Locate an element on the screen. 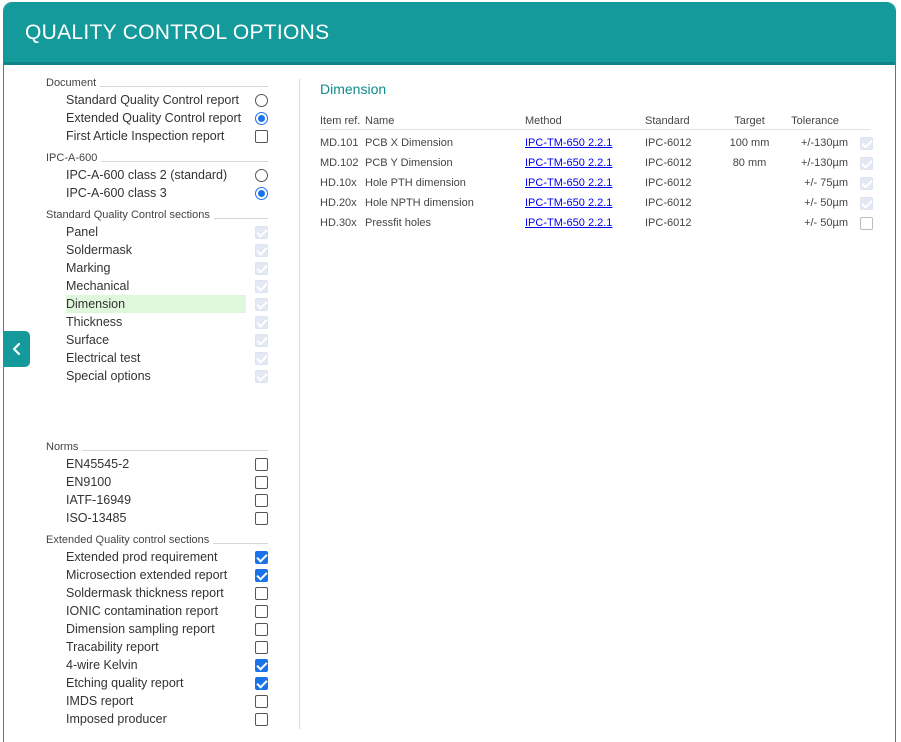 The width and height of the screenshot is (901, 742). option-electrical-test: Electrical test is located at coordinates (157, 358).